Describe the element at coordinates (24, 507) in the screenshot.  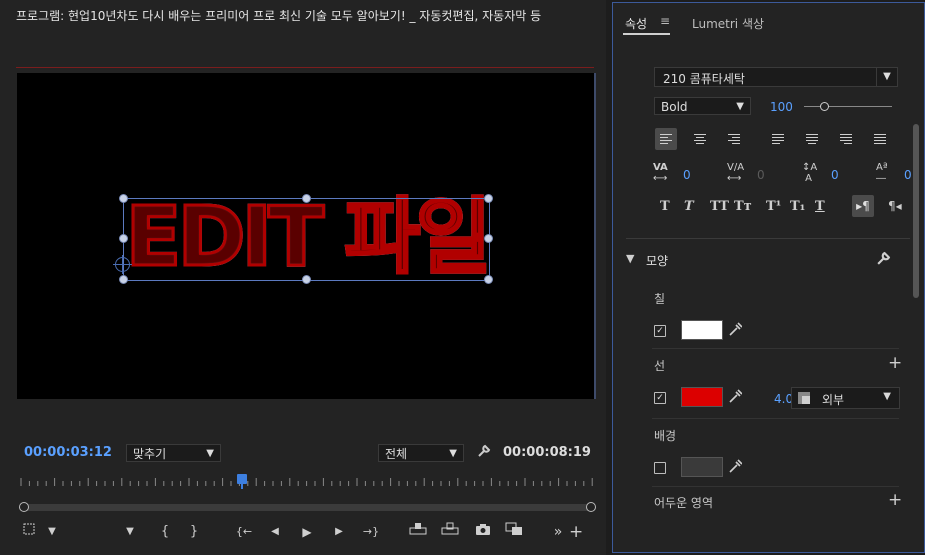
I see `zoom-handle-left` at that location.